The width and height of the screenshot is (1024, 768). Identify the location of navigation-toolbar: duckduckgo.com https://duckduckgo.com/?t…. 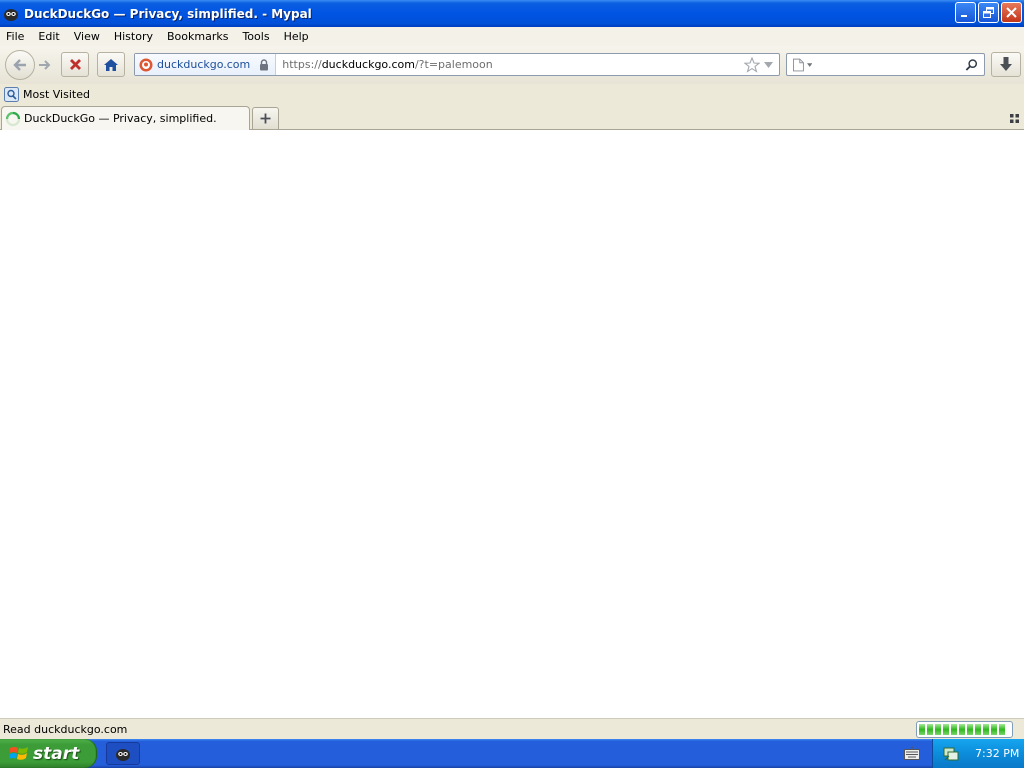
(512, 65).